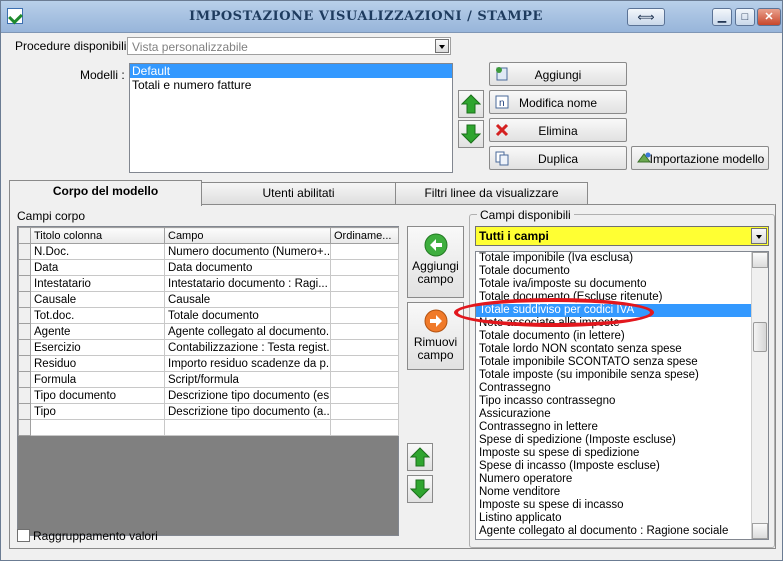 Image resolution: width=783 pixels, height=561 pixels. Describe the element at coordinates (97, 315) in the screenshot. I see `cell-titolo: Tot.doc.` at that location.